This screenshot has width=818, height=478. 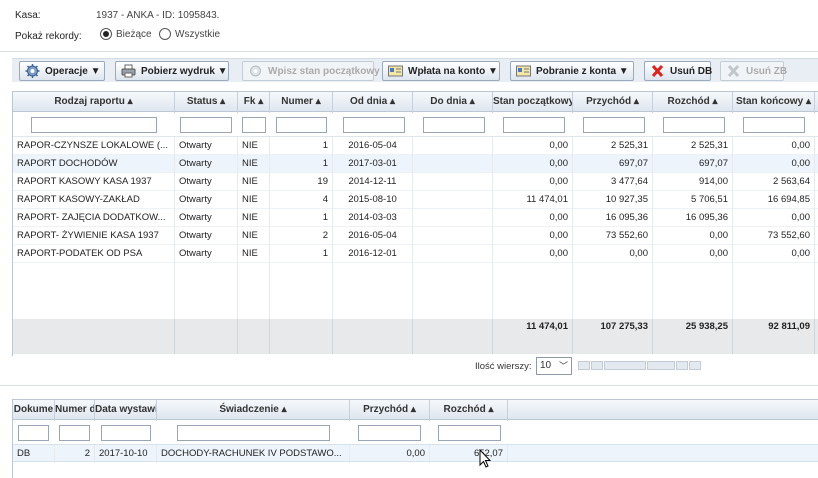 I want to click on doc-expense-cell: 652,07, so click(x=469, y=454).